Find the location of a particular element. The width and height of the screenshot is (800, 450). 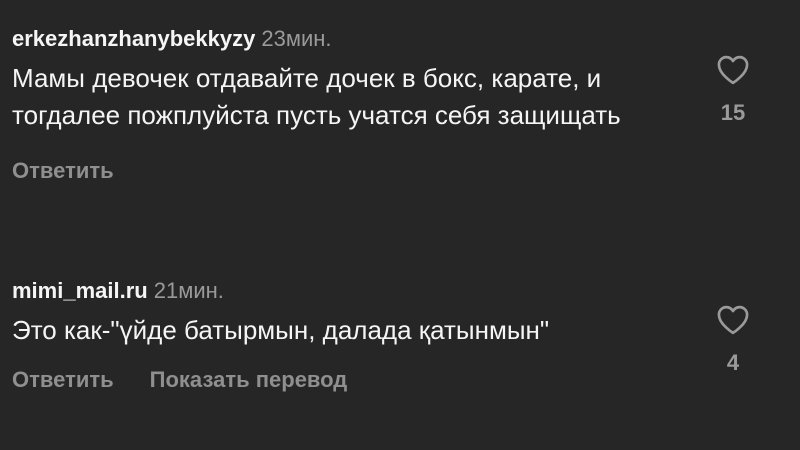

like-count: 4 is located at coordinates (733, 362).